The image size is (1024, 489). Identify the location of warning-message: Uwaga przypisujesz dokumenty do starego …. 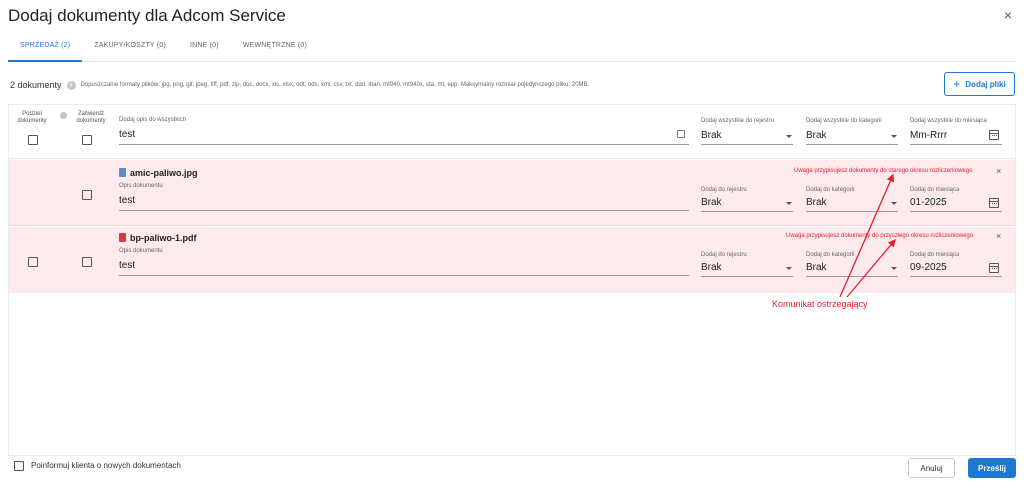
(883, 171).